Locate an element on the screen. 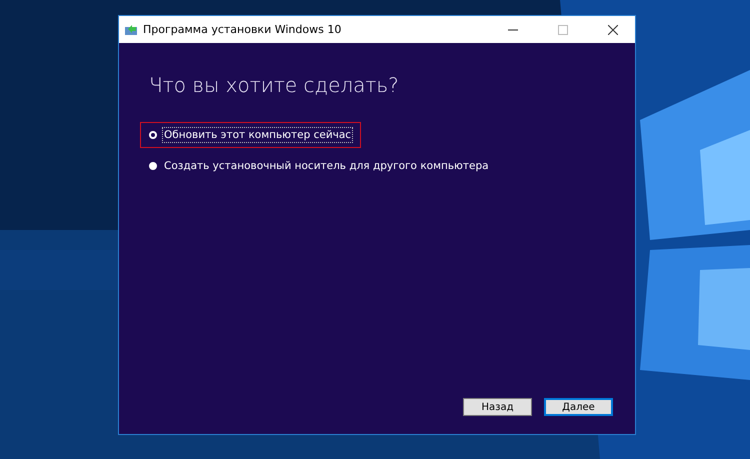 The width and height of the screenshot is (750, 459). window-title: Программа установки Windows 10 is located at coordinates (242, 29).